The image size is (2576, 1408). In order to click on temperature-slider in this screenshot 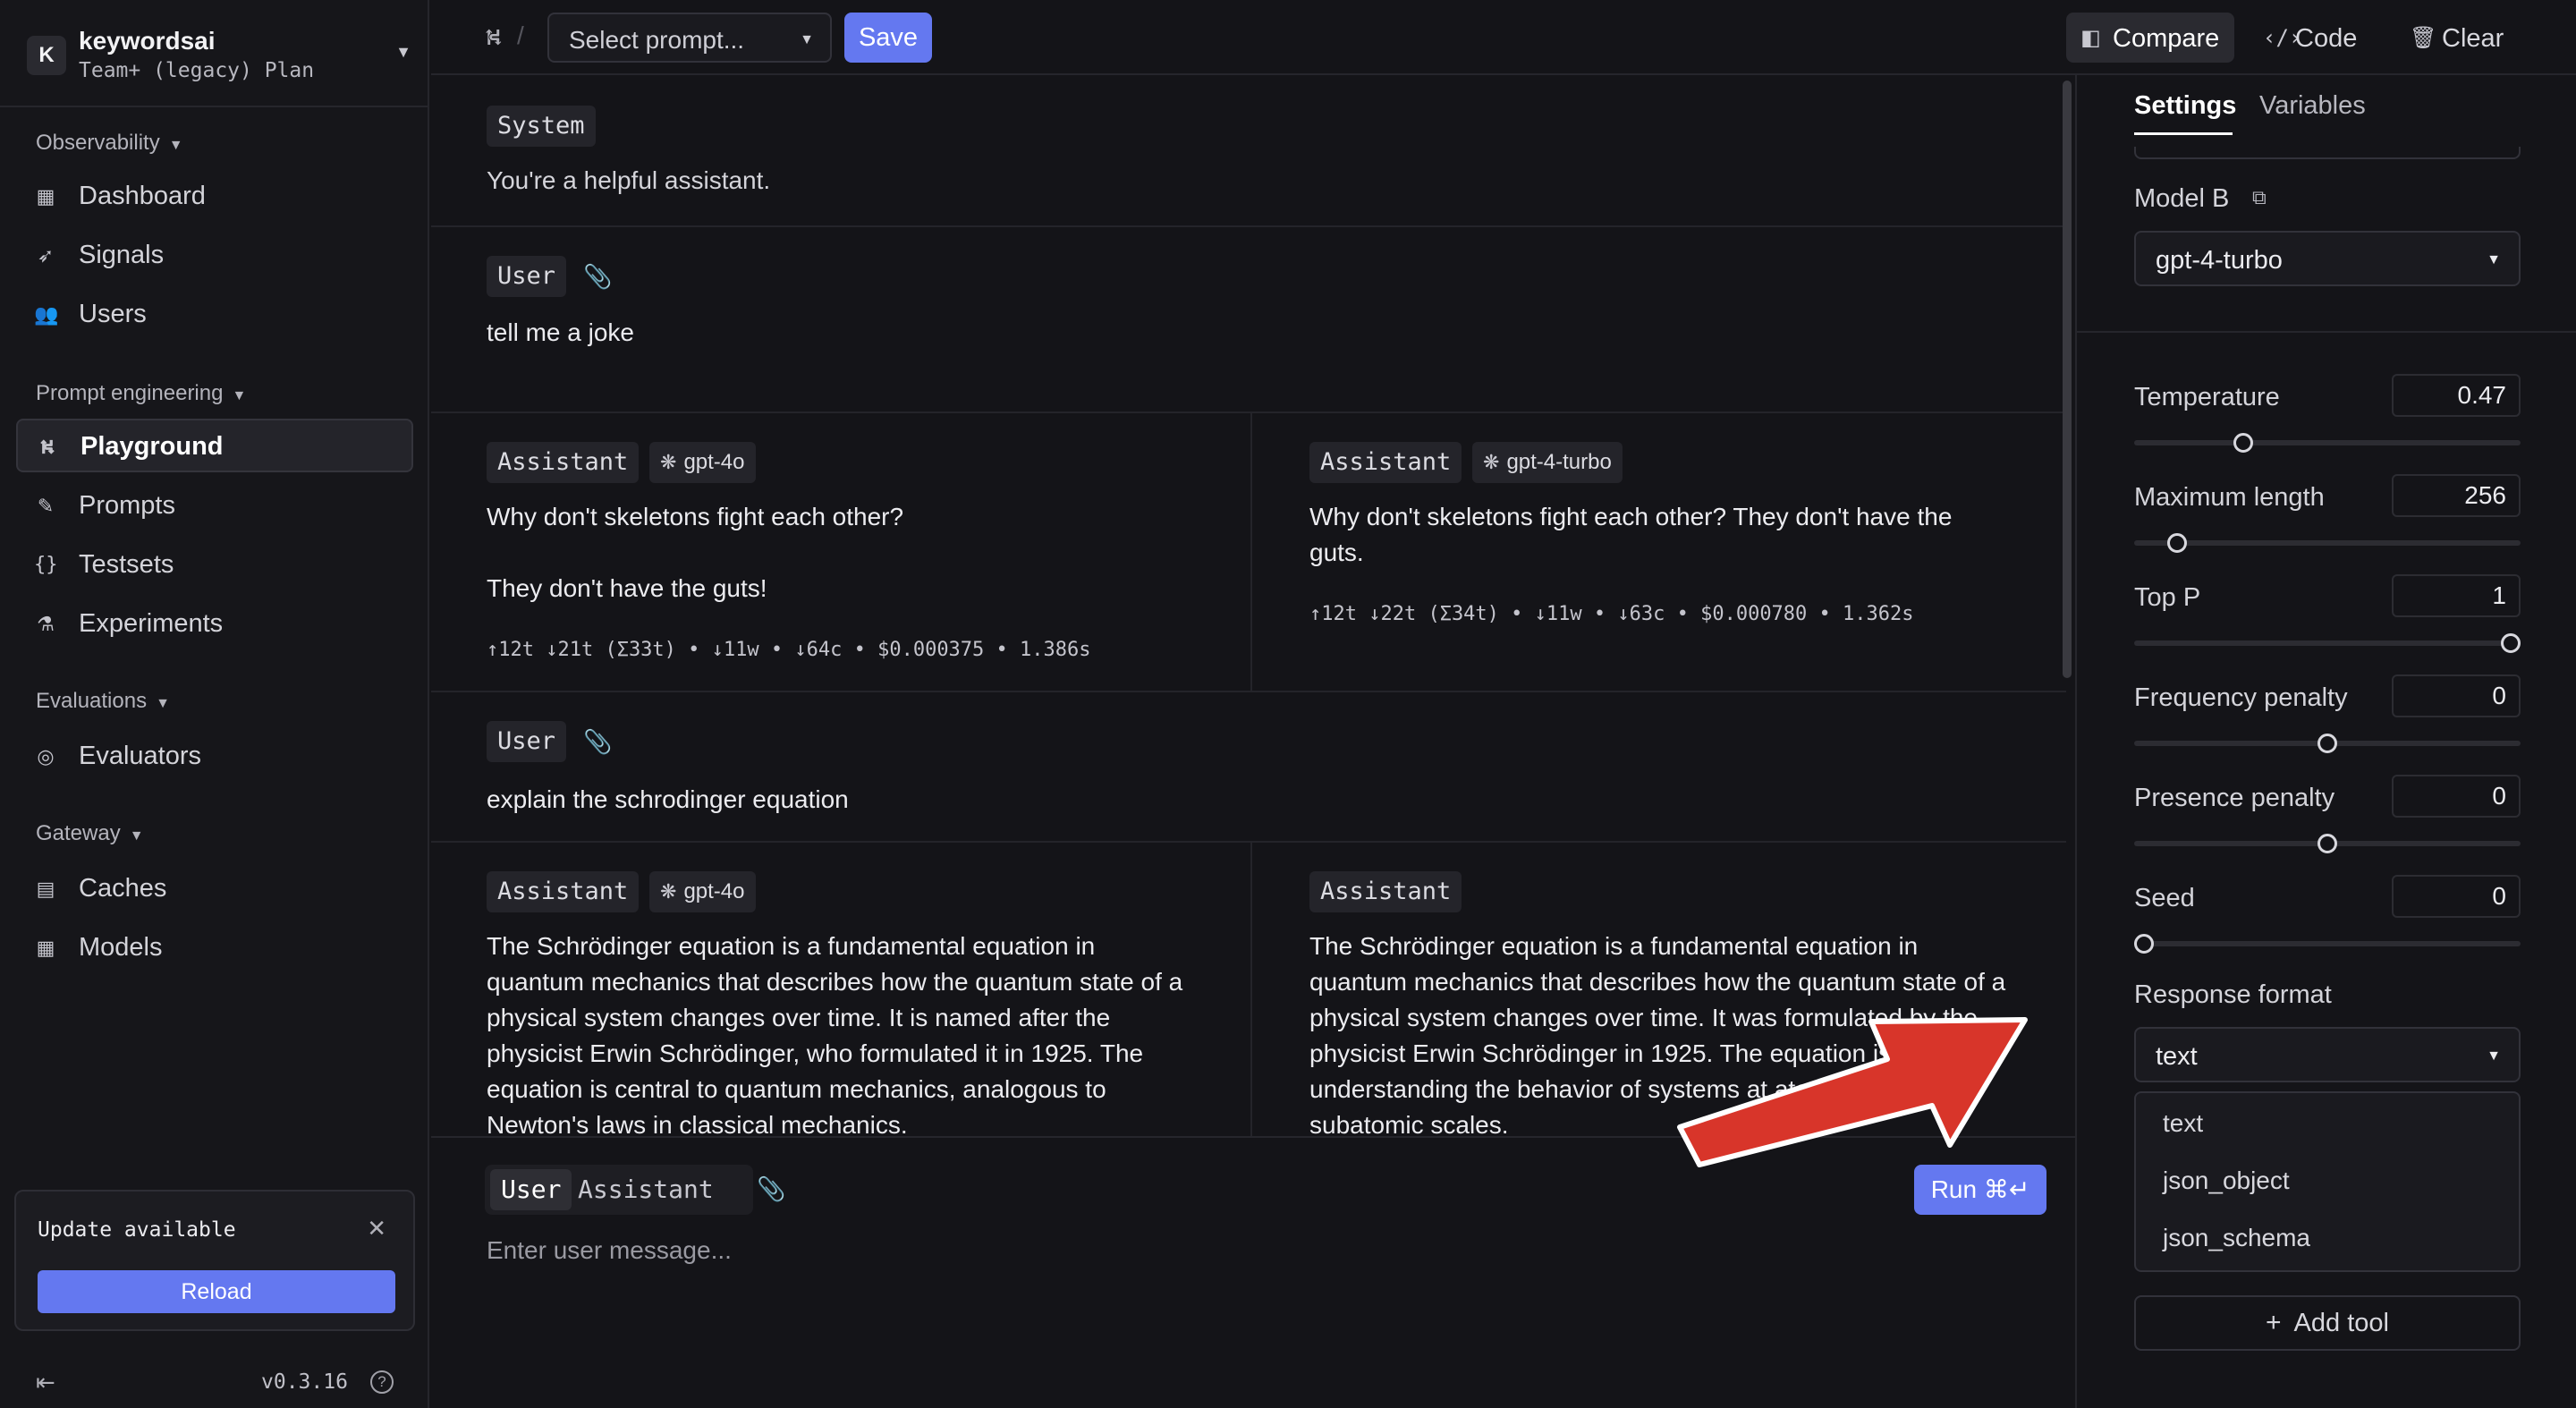, I will do `click(2327, 442)`.